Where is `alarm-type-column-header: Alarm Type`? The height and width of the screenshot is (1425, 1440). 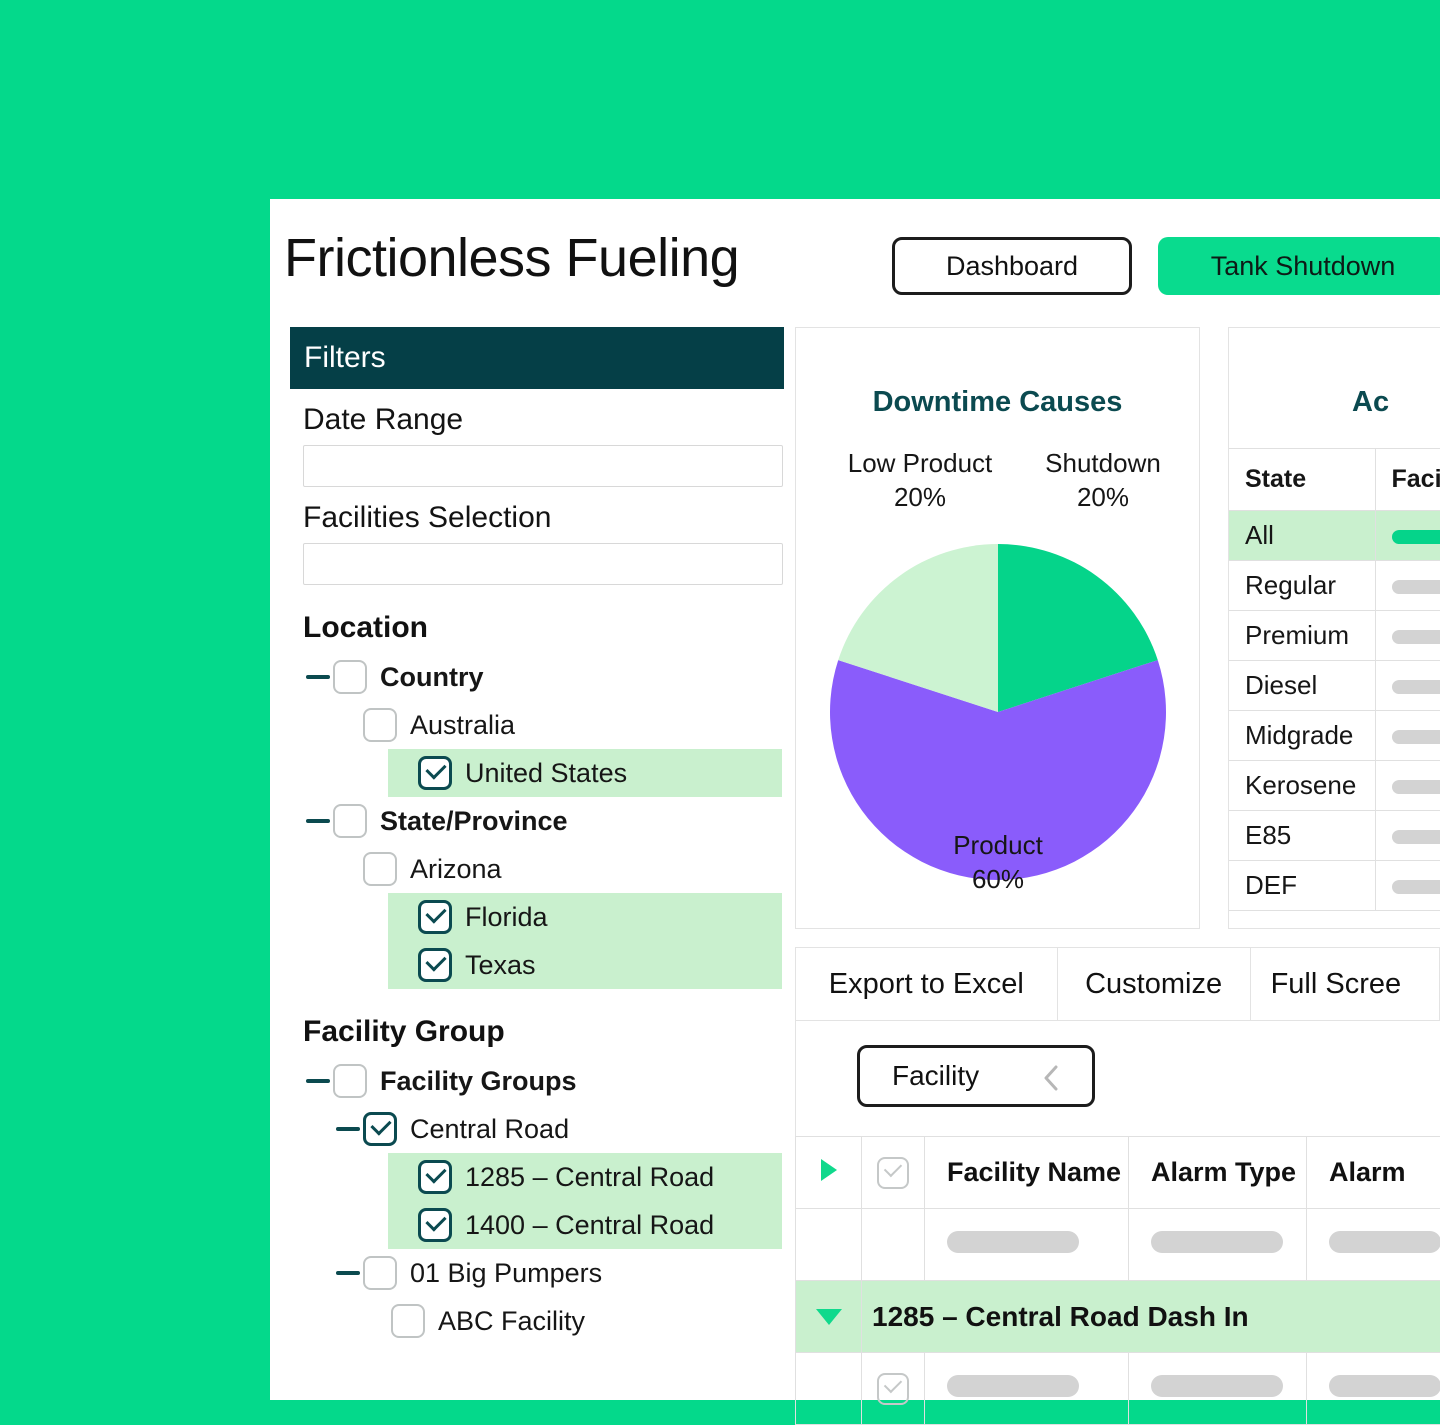
alarm-type-column-header: Alarm Type is located at coordinates (1218, 1173).